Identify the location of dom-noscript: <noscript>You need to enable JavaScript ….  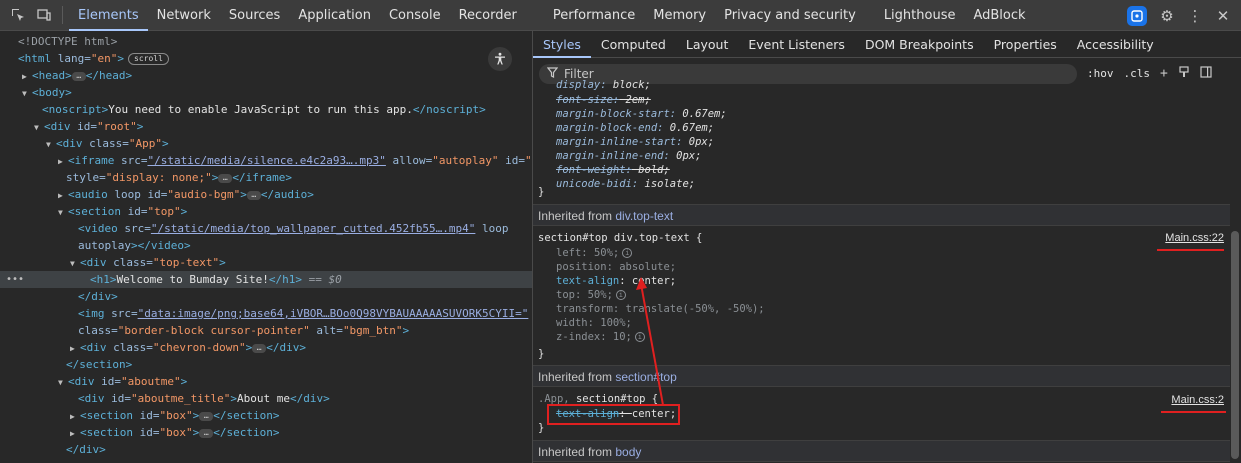
(266, 109).